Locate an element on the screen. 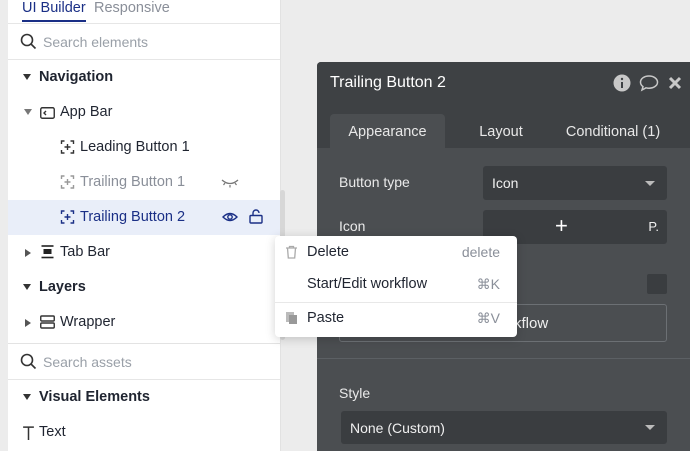  tab-bar-icon is located at coordinates (47, 252).